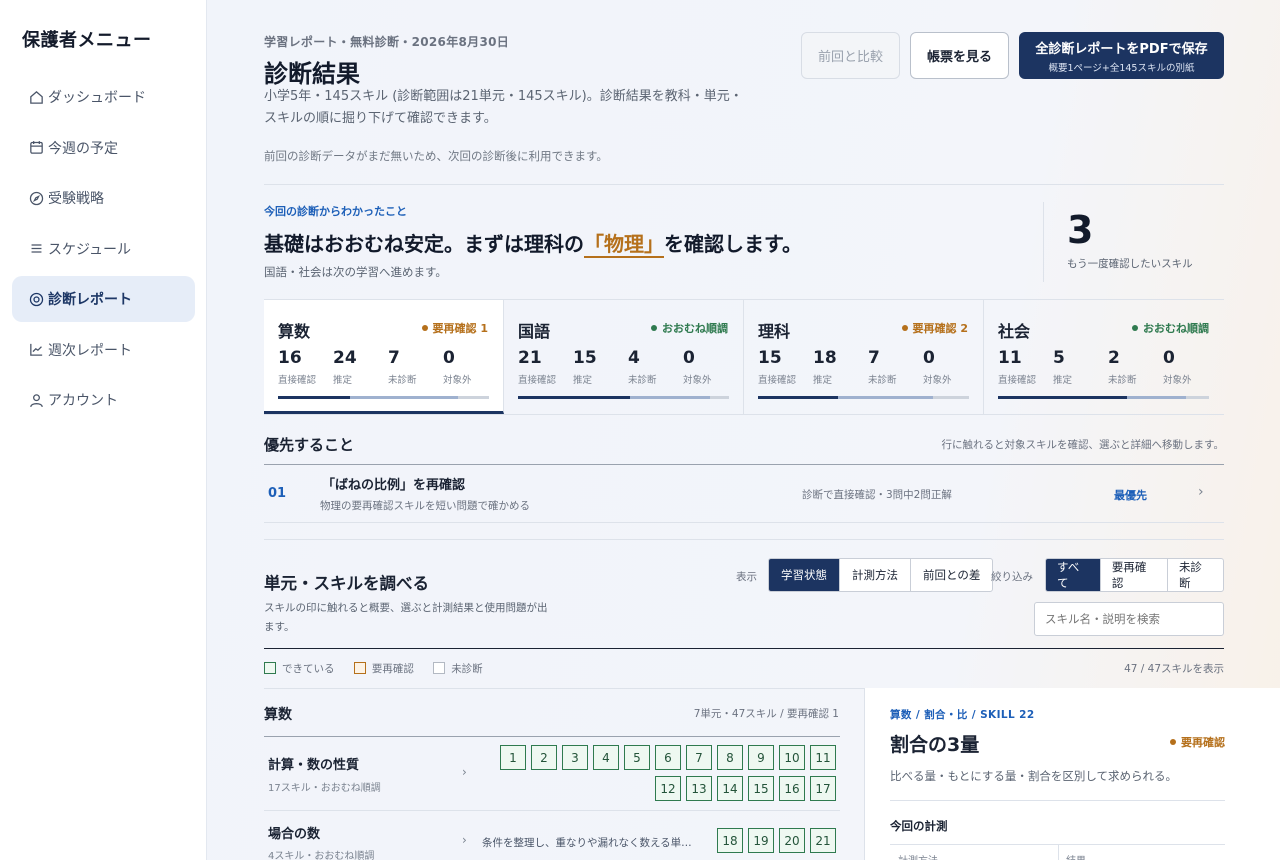 The image size is (1280, 860). Describe the element at coordinates (624, 245) in the screenshot. I see `summary-headline-highlight: 「物理」` at that location.